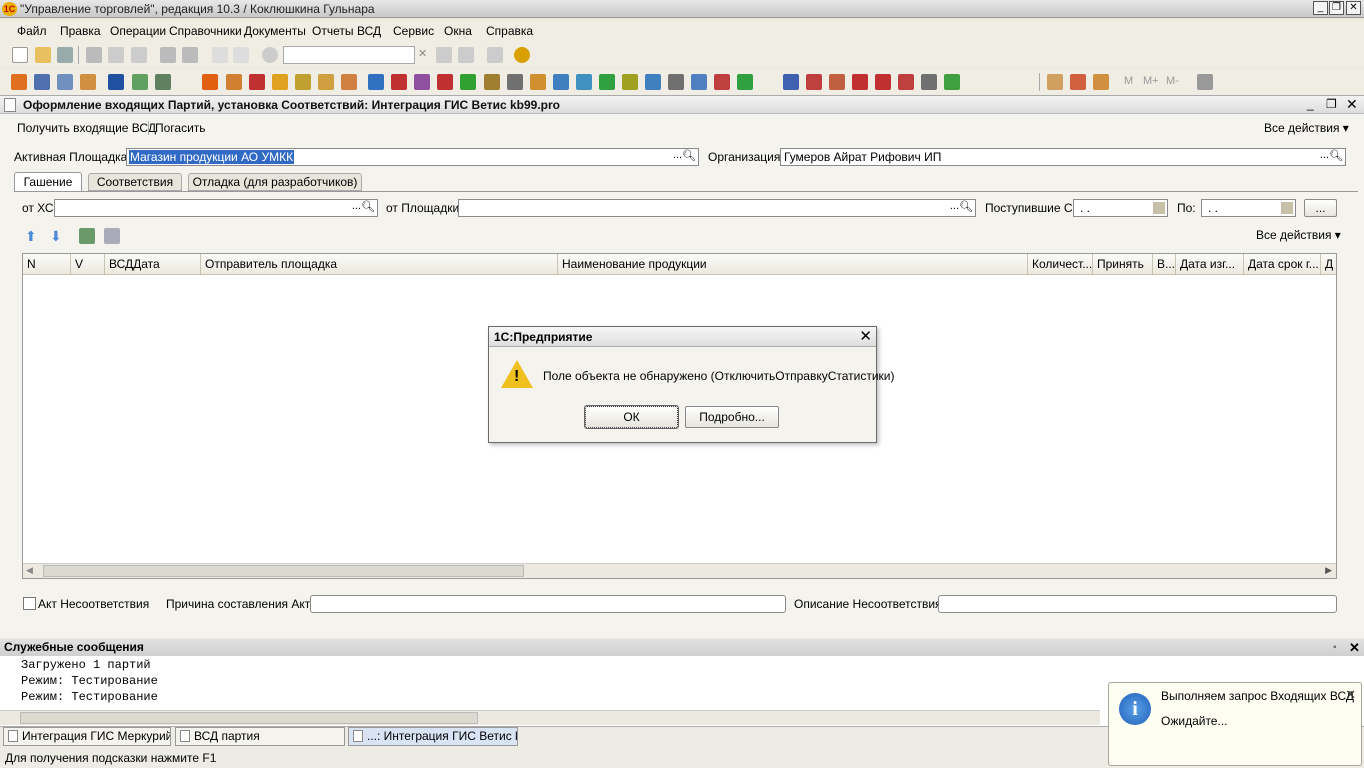 The width and height of the screenshot is (1364, 768). What do you see at coordinates (1151, 81) in the screenshot?
I see `memory-plus-button: M+` at bounding box center [1151, 81].